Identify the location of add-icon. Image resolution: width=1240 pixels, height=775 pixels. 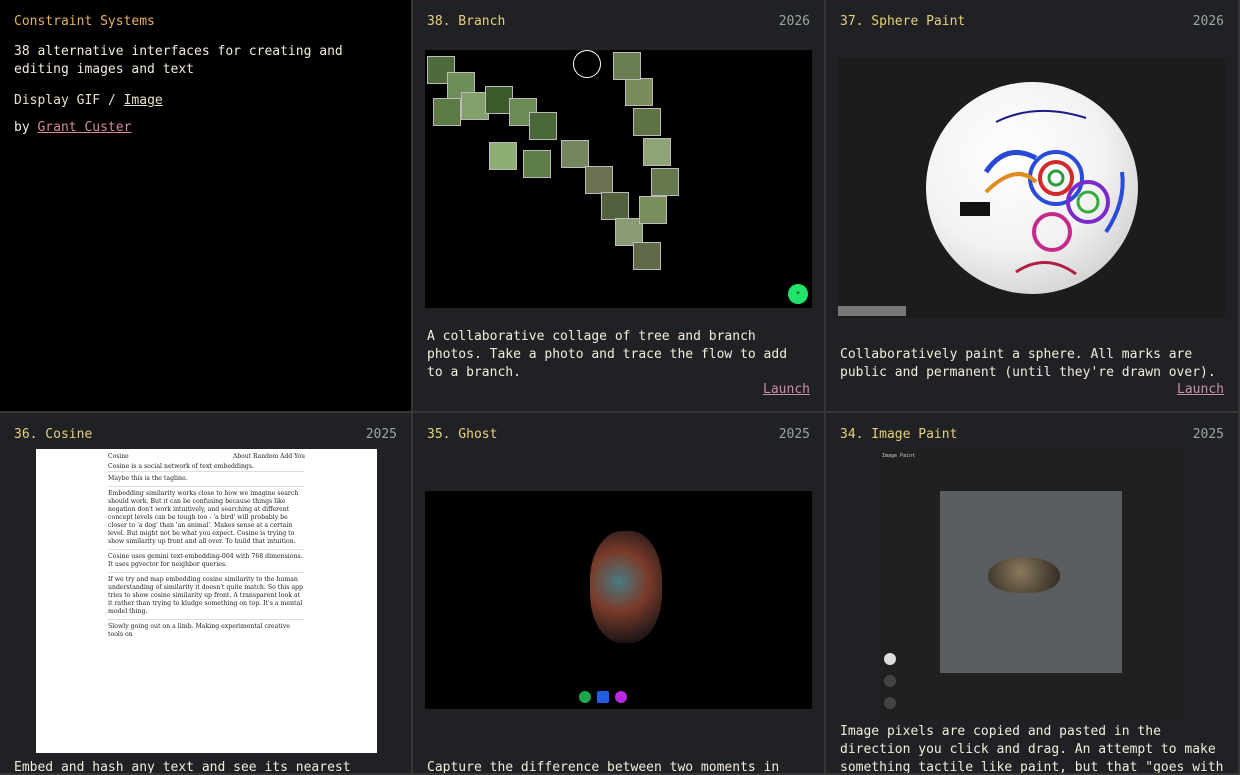
(890, 703).